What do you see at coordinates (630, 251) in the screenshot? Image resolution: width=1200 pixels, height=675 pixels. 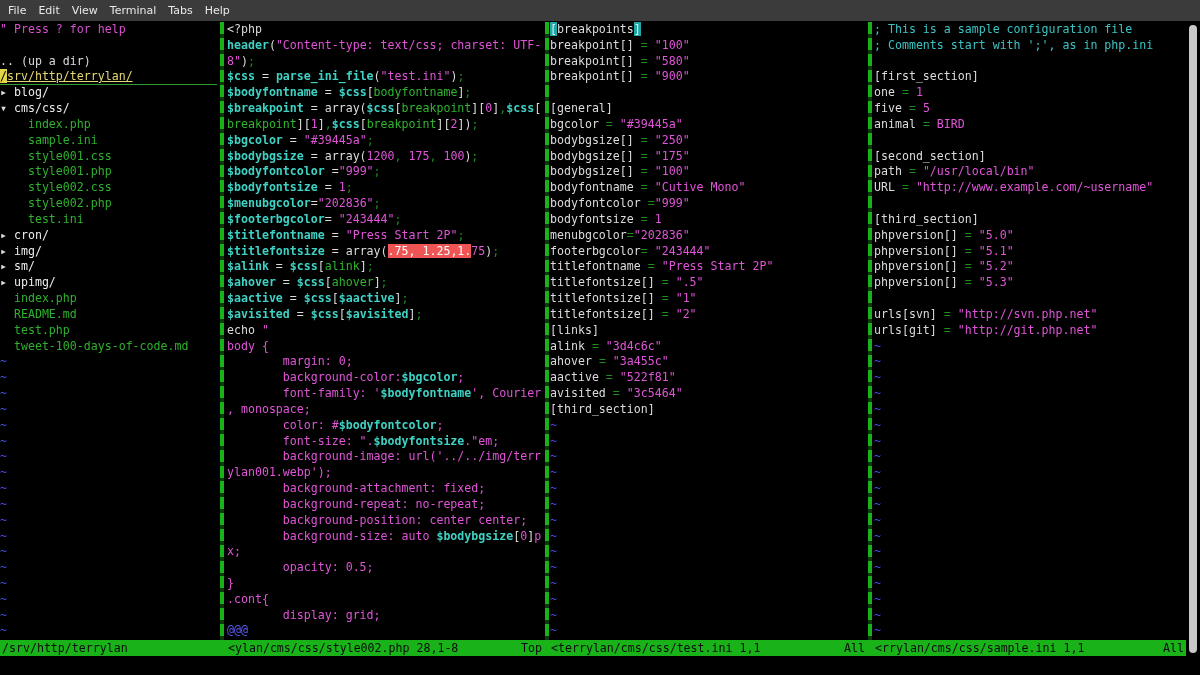 I see `code-line: footerbgcolor= "243444"` at bounding box center [630, 251].